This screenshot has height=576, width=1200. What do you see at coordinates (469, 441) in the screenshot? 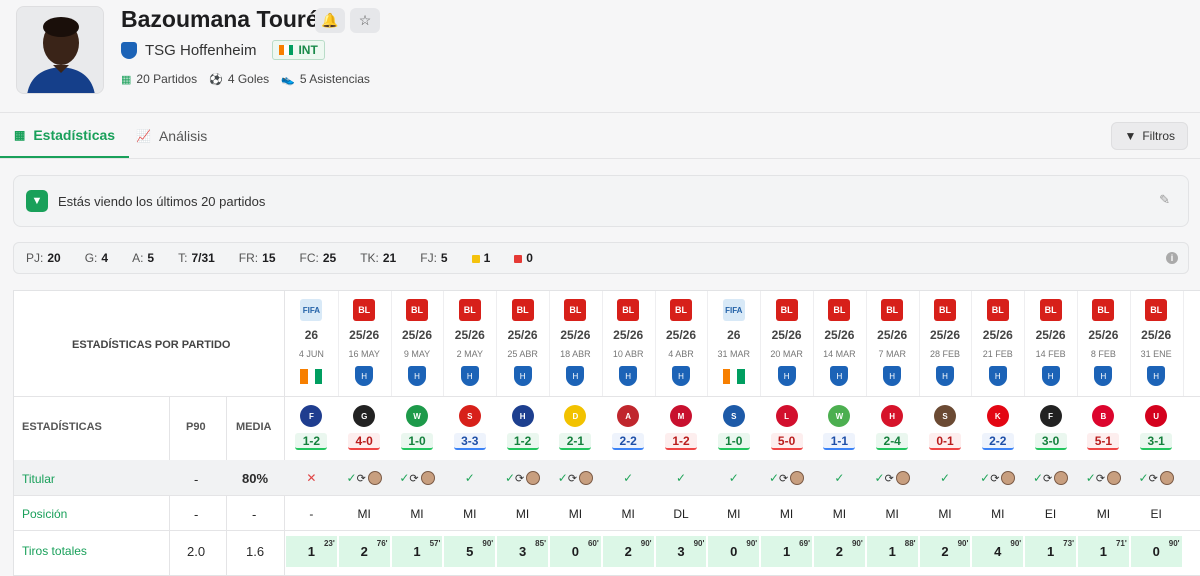
I see `match-score: 3-3` at bounding box center [469, 441].